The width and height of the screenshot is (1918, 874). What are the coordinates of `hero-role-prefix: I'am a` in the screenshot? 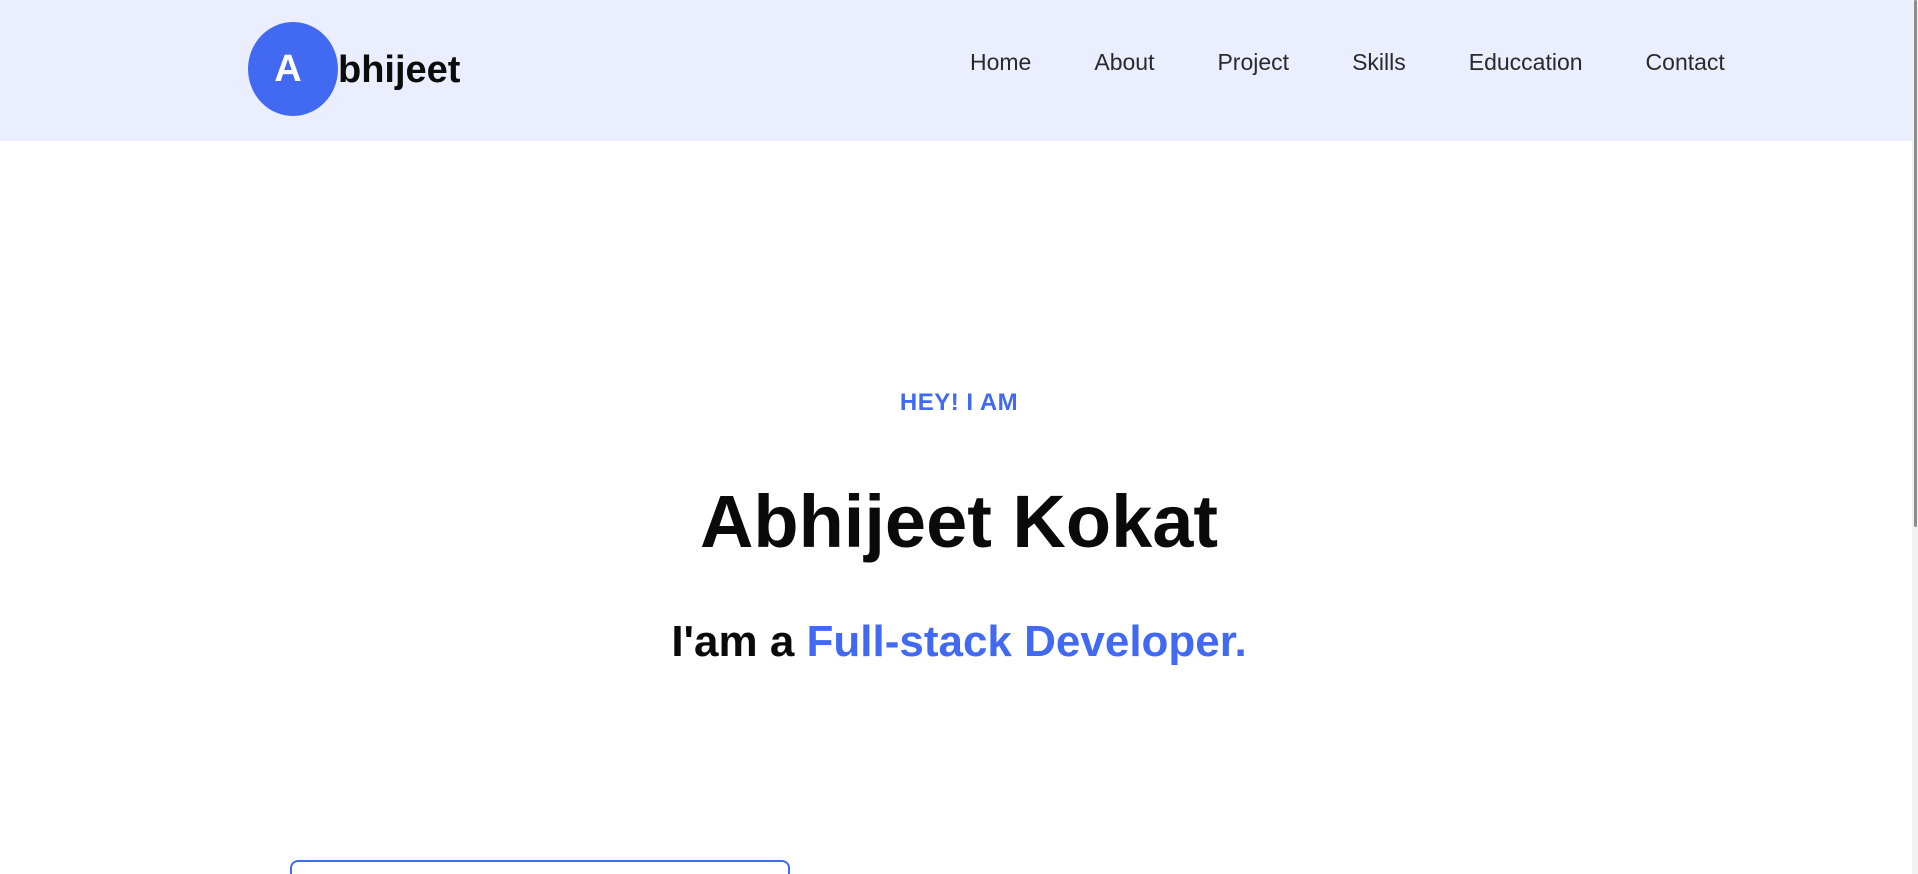 It's located at (739, 641).